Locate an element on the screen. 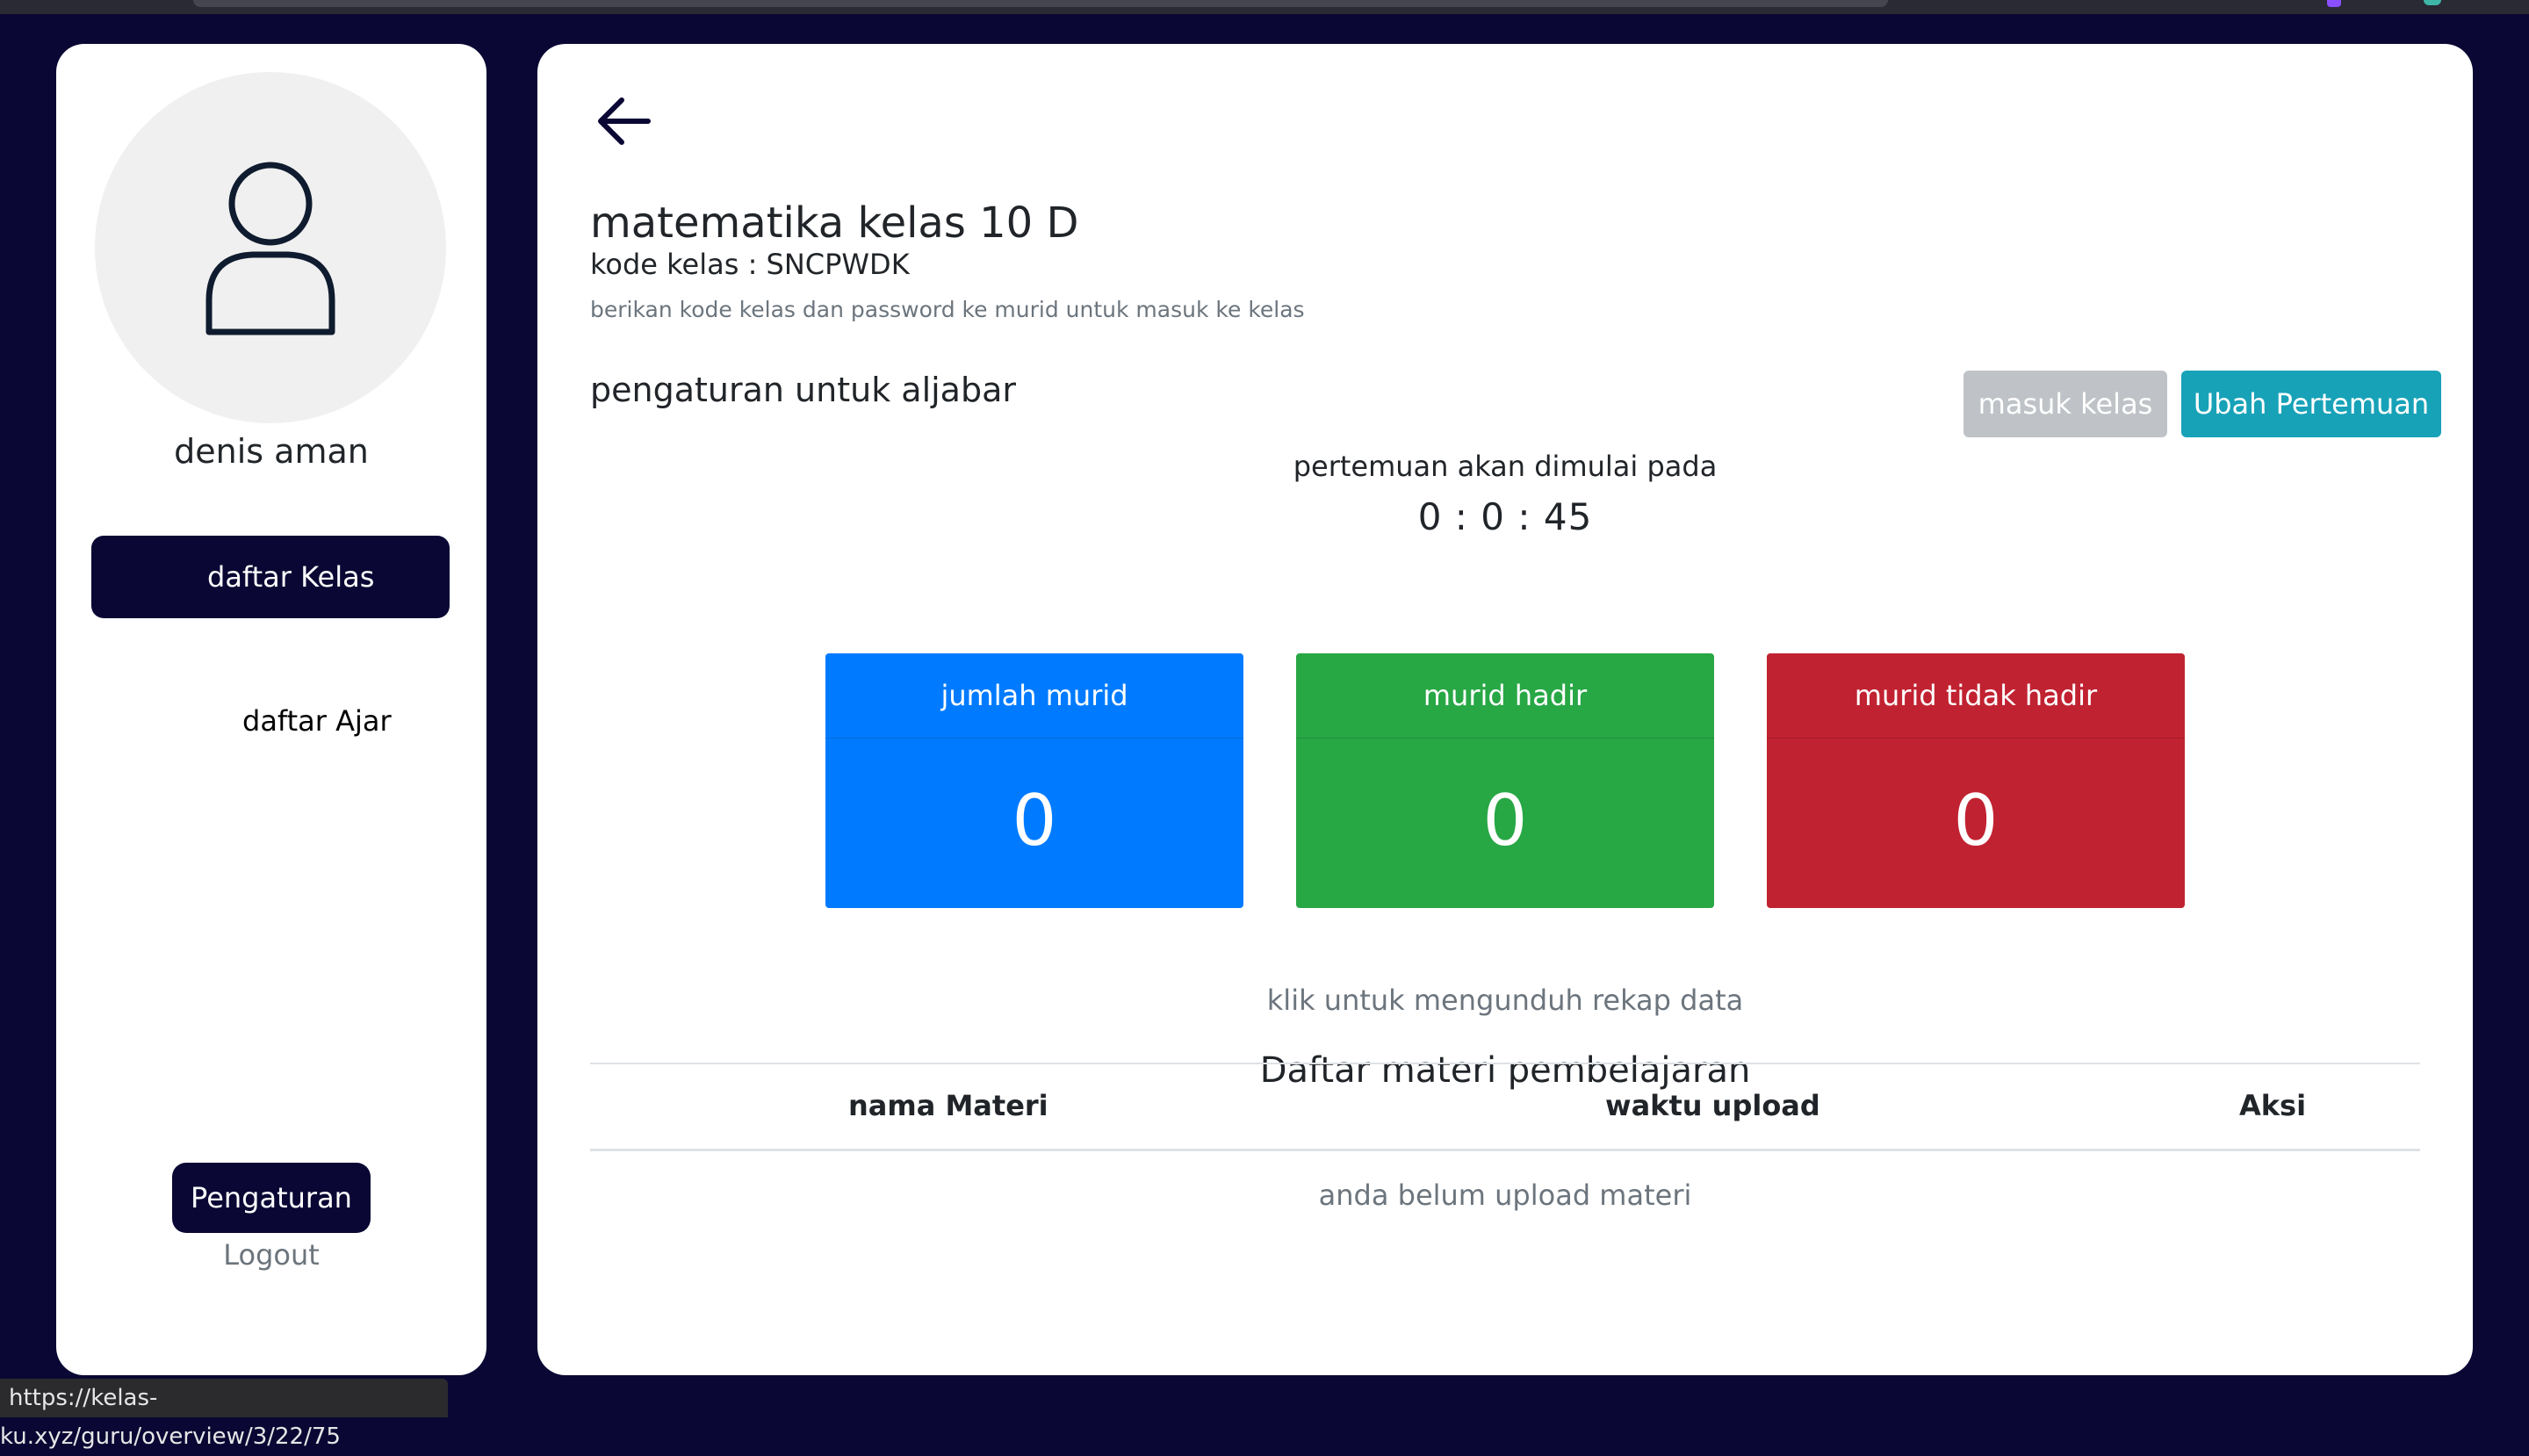  stat-card-absent: murid tidak hadir 0 is located at coordinates (1976, 780).